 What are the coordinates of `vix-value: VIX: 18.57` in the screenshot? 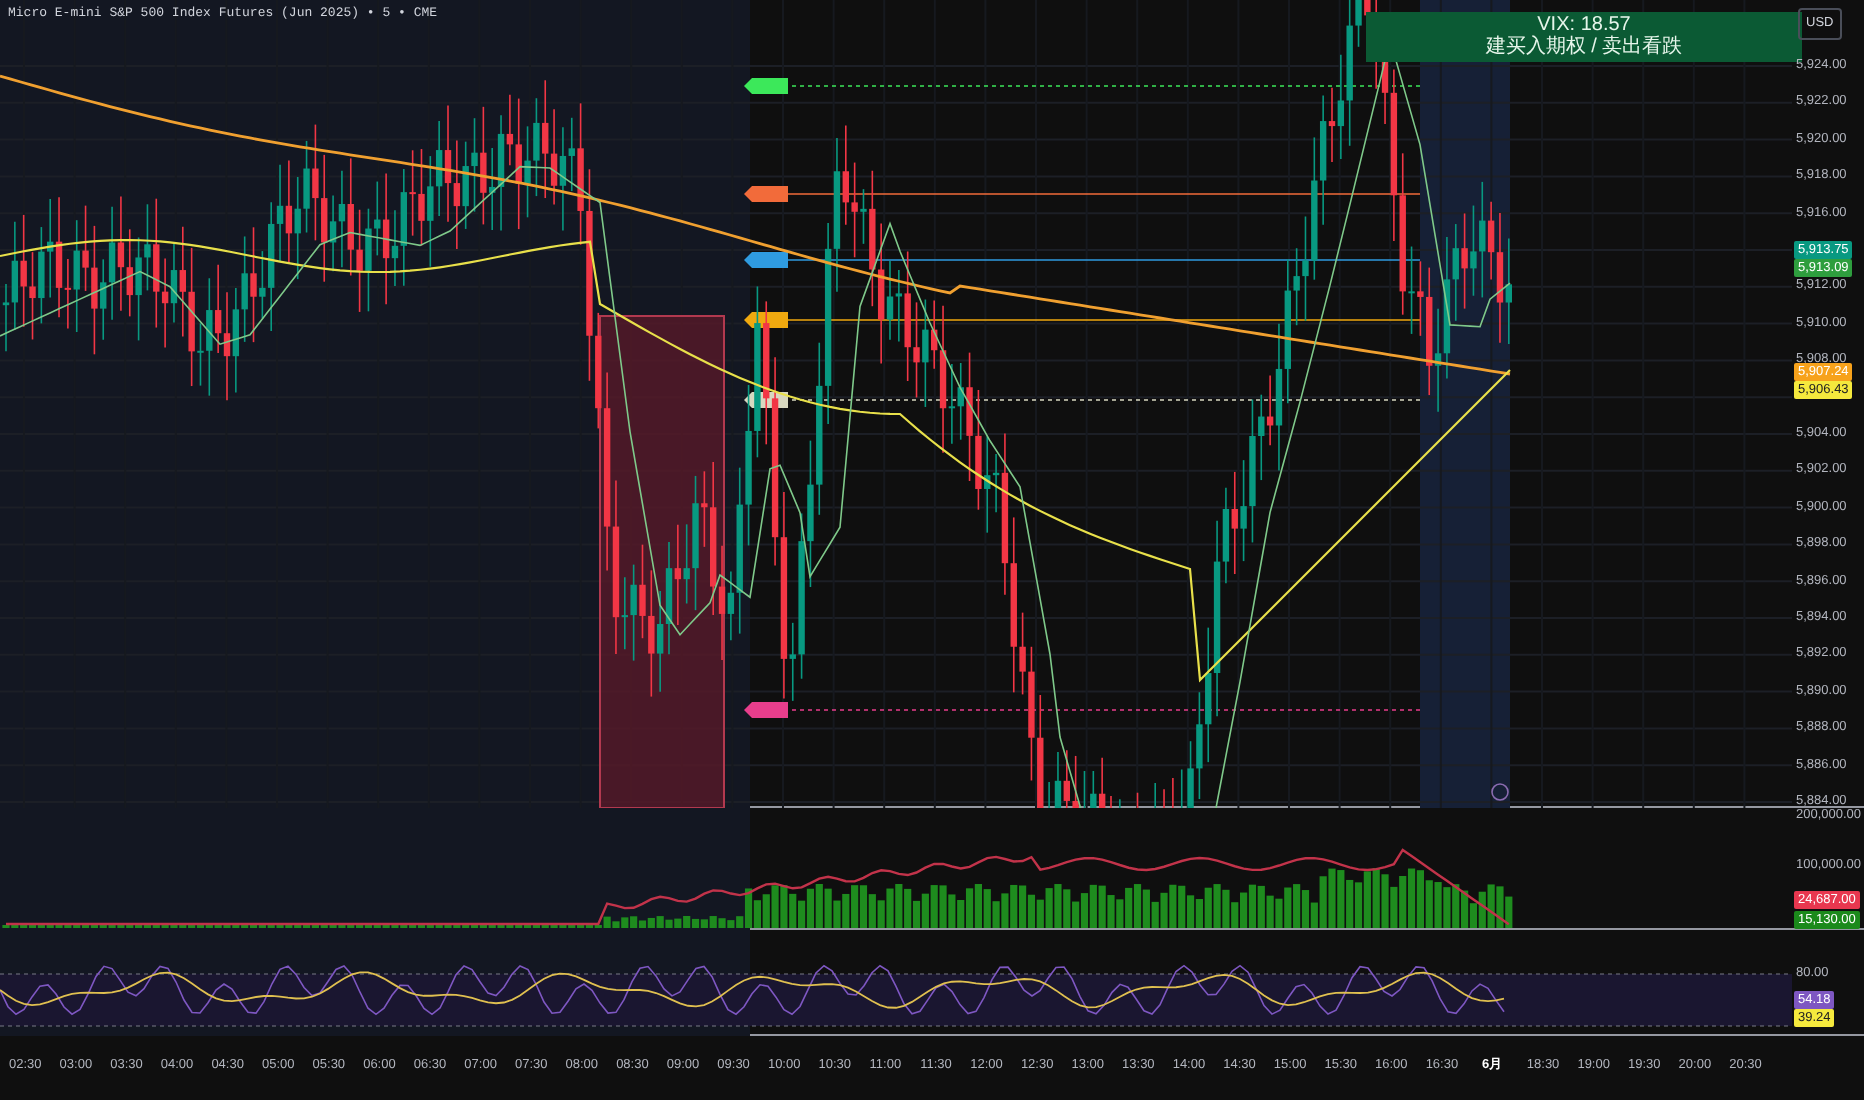 It's located at (1584, 25).